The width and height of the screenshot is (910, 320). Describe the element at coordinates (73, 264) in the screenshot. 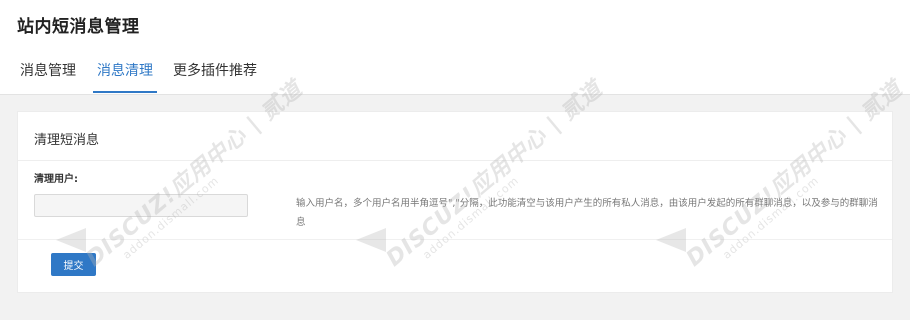

I see `submit-button: 提交` at that location.